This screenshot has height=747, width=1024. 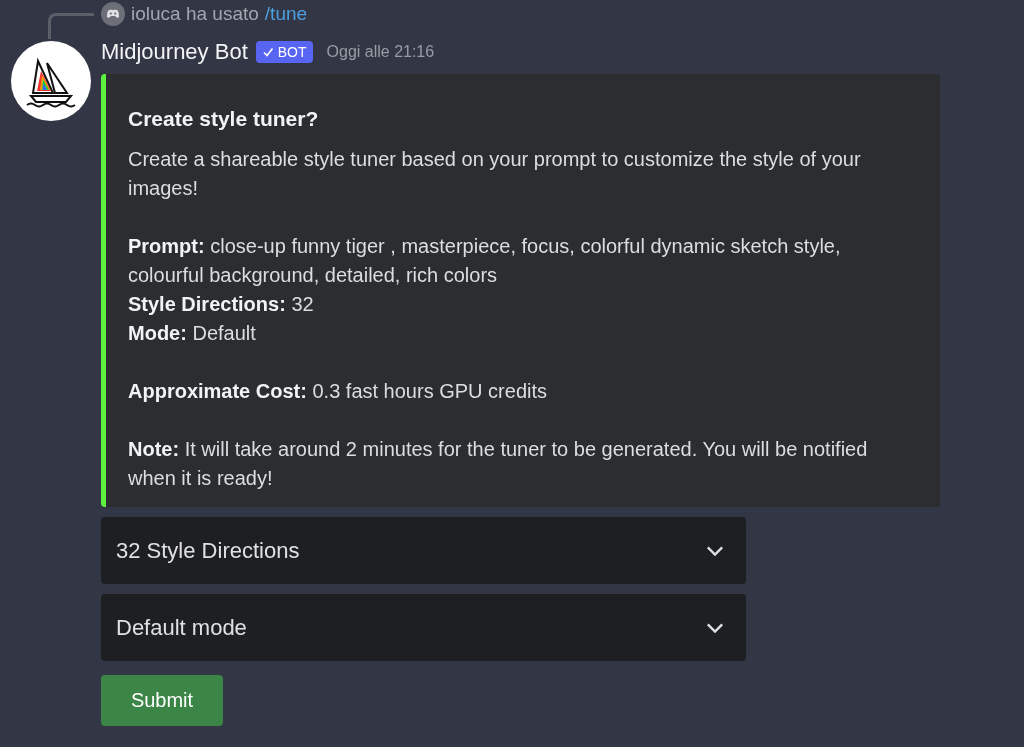 I want to click on embed-text: Mode: Default, so click(x=192, y=333).